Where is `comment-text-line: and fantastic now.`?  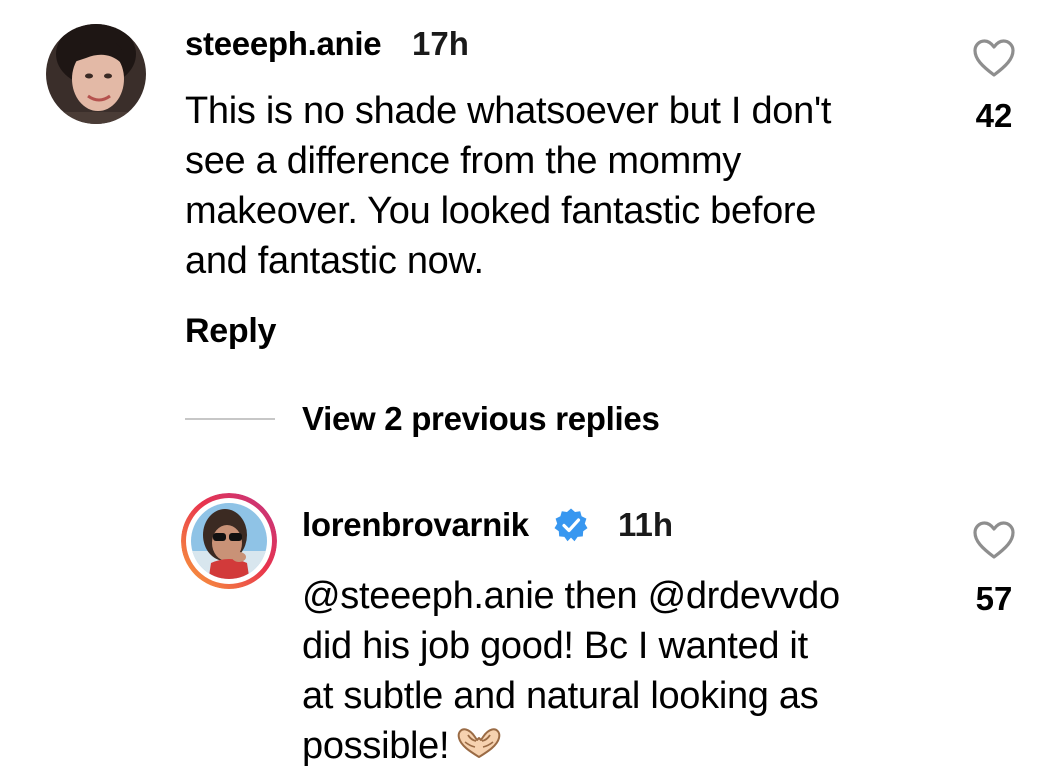
comment-text-line: and fantastic now. is located at coordinates (334, 261).